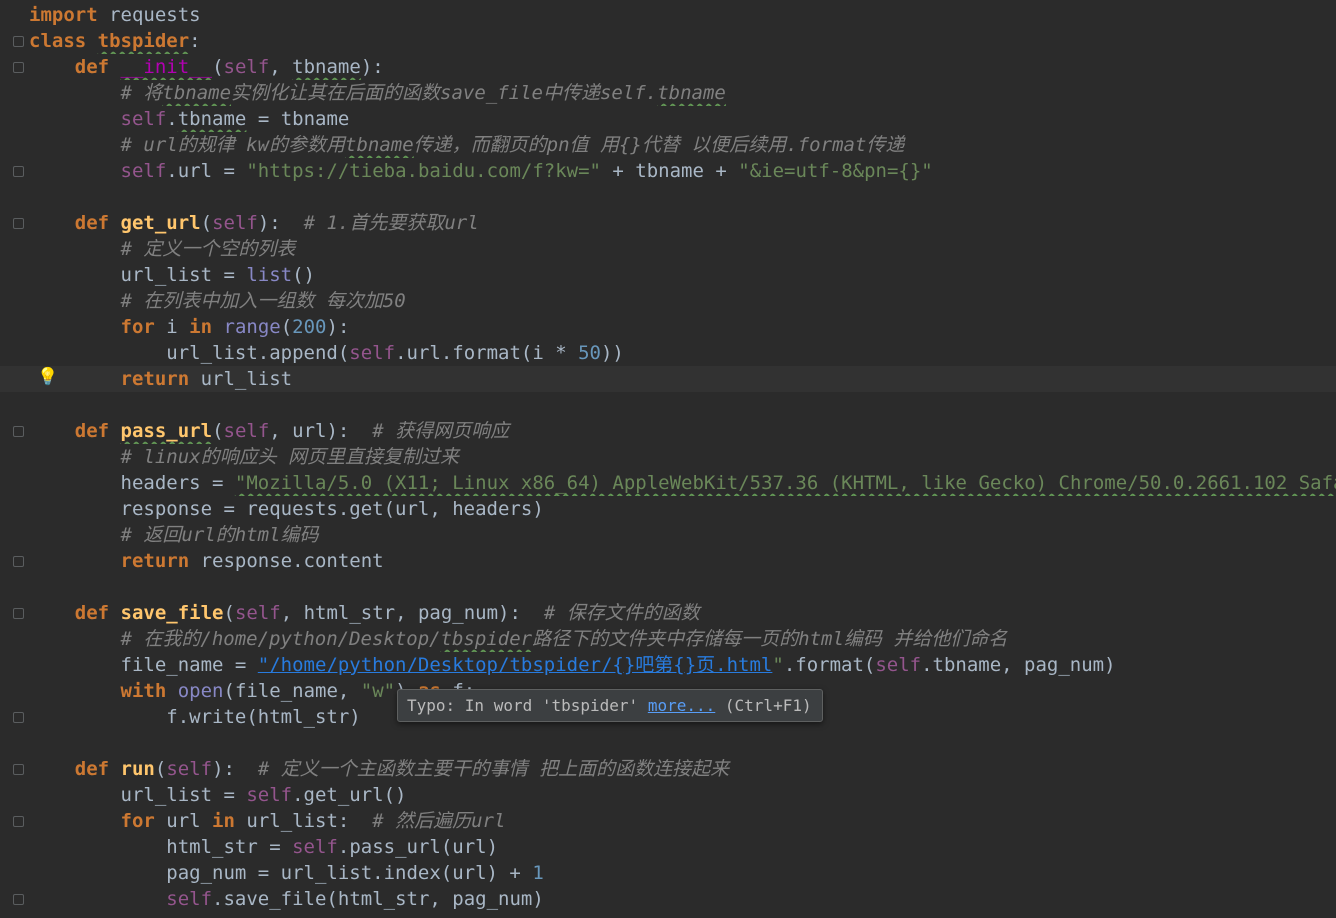  What do you see at coordinates (835, 171) in the screenshot?
I see `code-token: "&ie=utf-8&pn={}"` at bounding box center [835, 171].